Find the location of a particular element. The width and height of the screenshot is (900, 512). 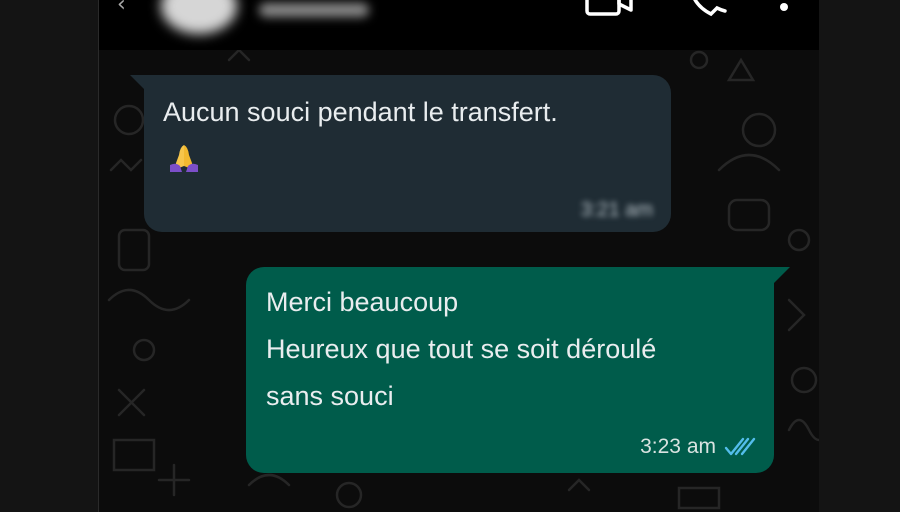

message-line: Aucun souci pendant le transfert. is located at coordinates (360, 112).